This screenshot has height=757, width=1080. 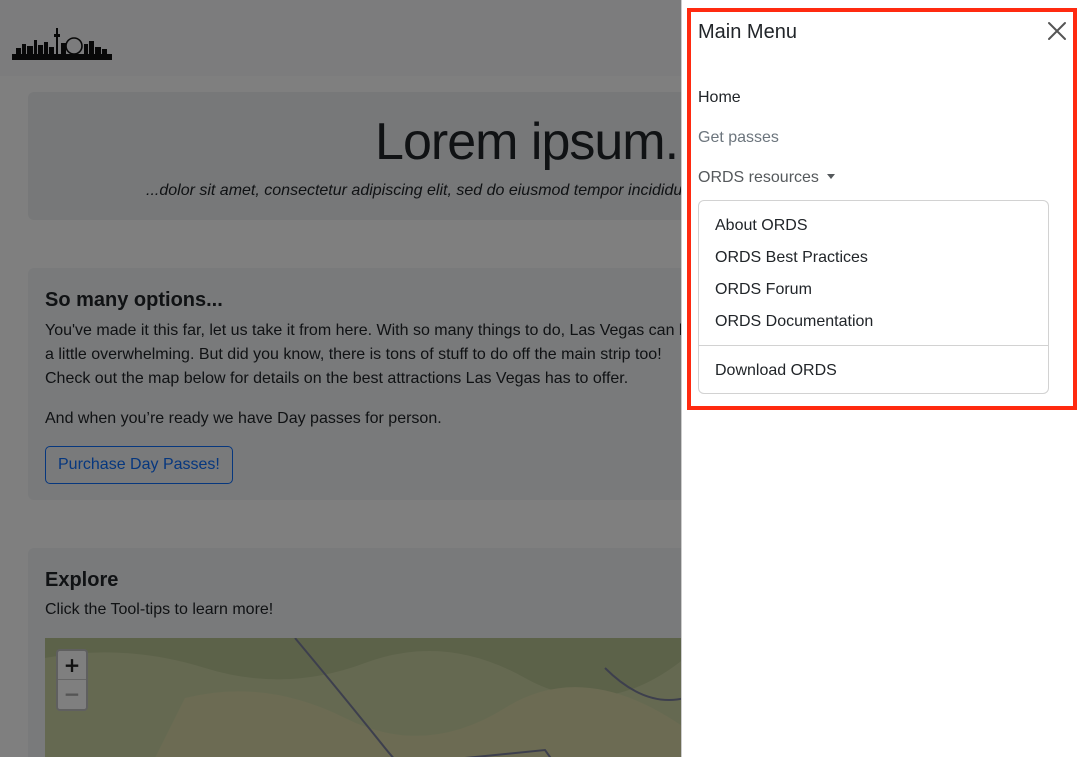 What do you see at coordinates (873, 345) in the screenshot?
I see `dropdown-divider` at bounding box center [873, 345].